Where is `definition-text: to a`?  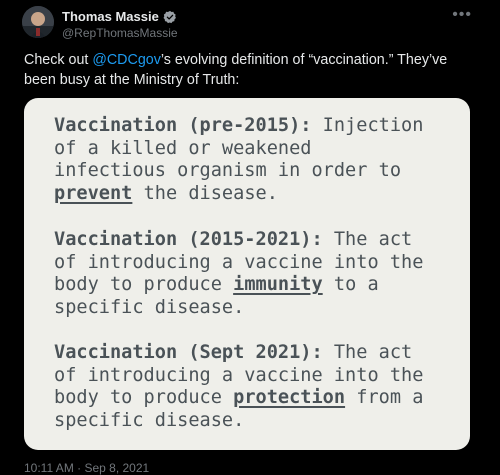 definition-text: to a is located at coordinates (350, 284).